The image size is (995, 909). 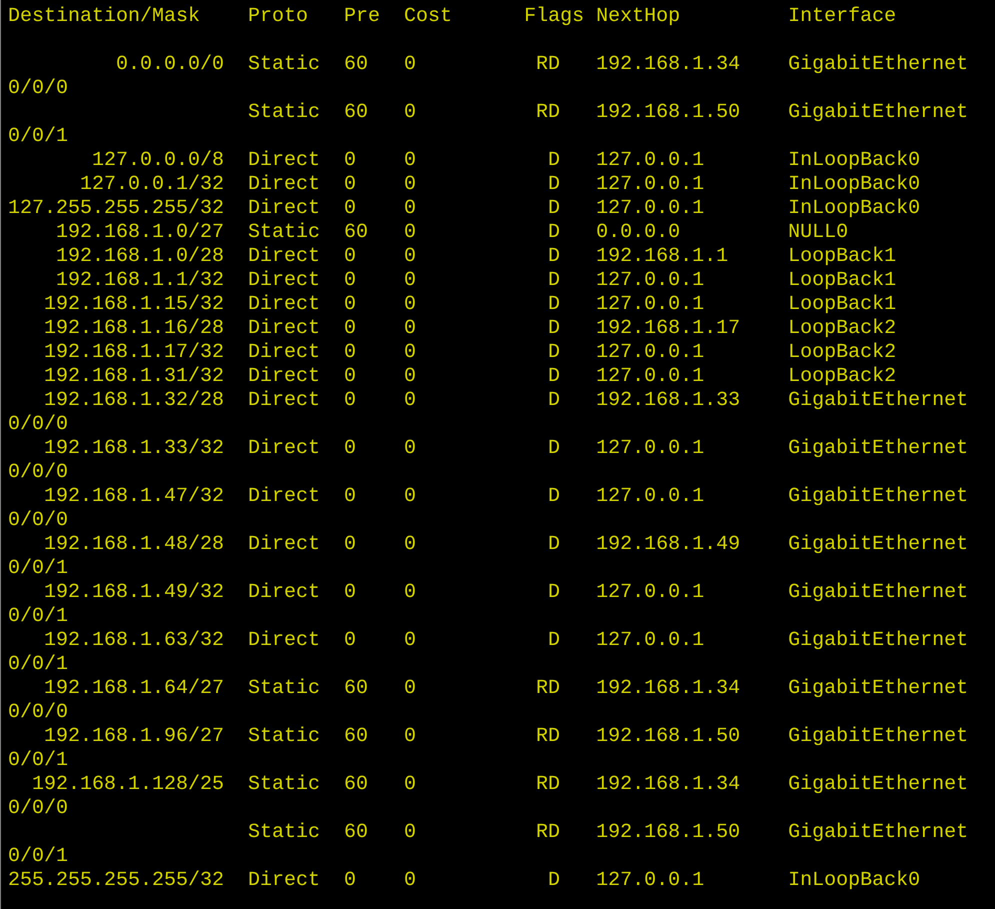 I want to click on table-cell: 192.168.1.0/27, so click(x=140, y=232).